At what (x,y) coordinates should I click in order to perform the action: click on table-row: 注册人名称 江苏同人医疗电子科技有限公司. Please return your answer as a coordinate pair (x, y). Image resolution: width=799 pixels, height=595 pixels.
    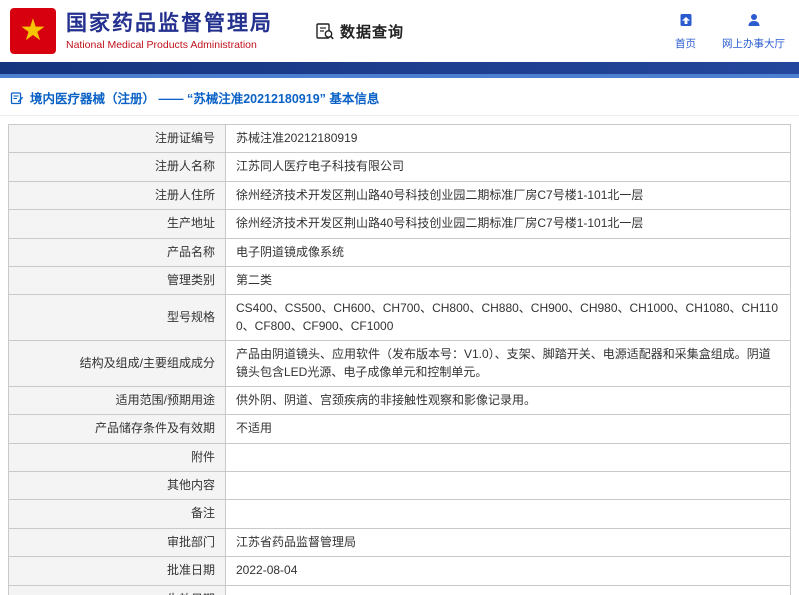
    Looking at the image, I should click on (399, 167).